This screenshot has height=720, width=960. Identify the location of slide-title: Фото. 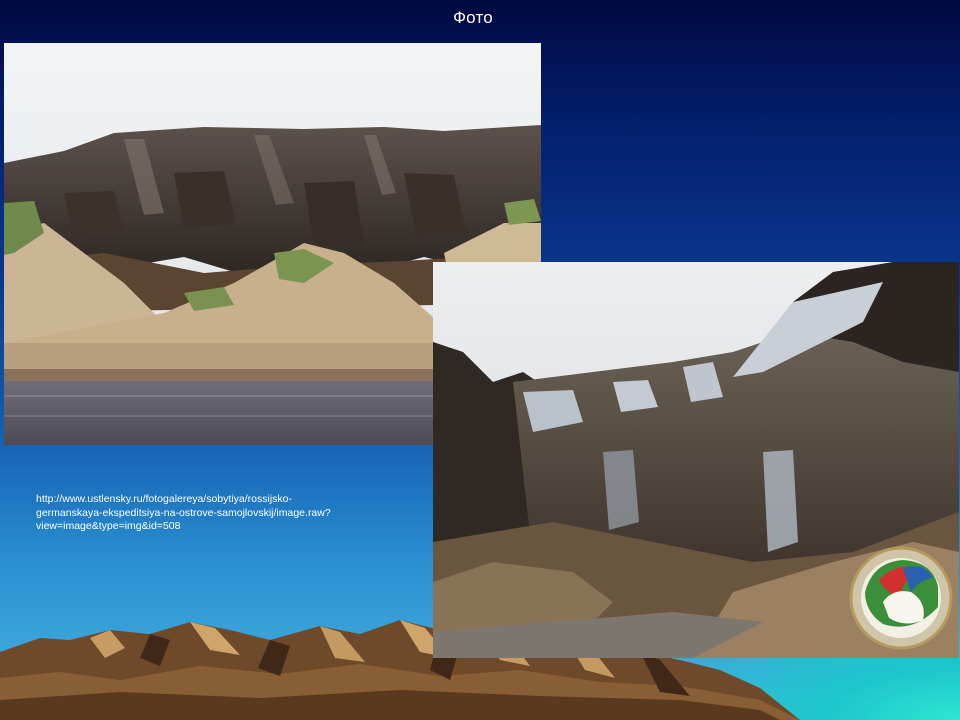
(473, 17).